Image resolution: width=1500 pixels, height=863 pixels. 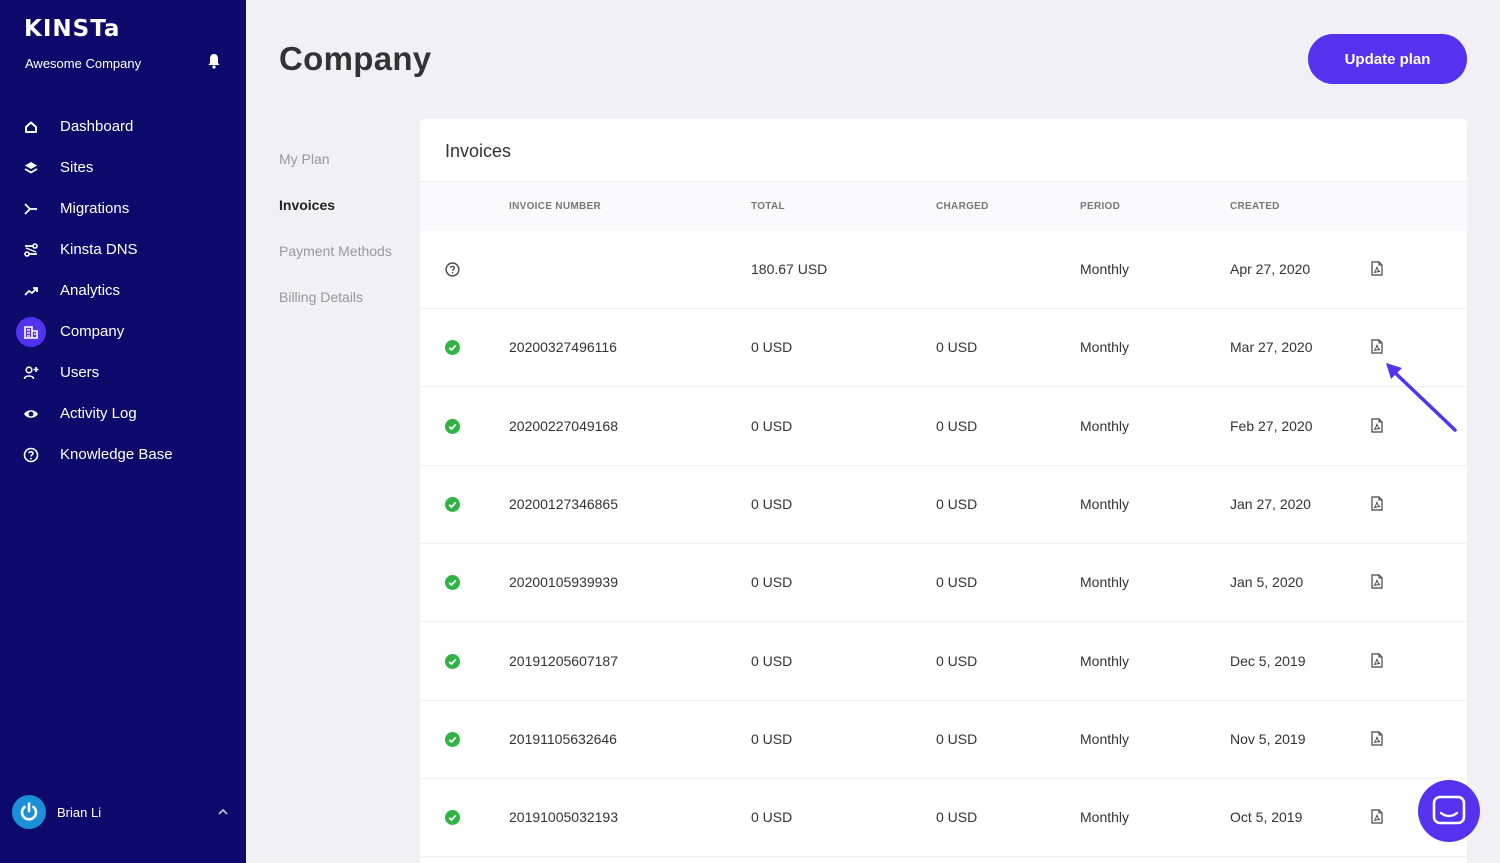 I want to click on column-header-charged: CHARGED, so click(x=962, y=206).